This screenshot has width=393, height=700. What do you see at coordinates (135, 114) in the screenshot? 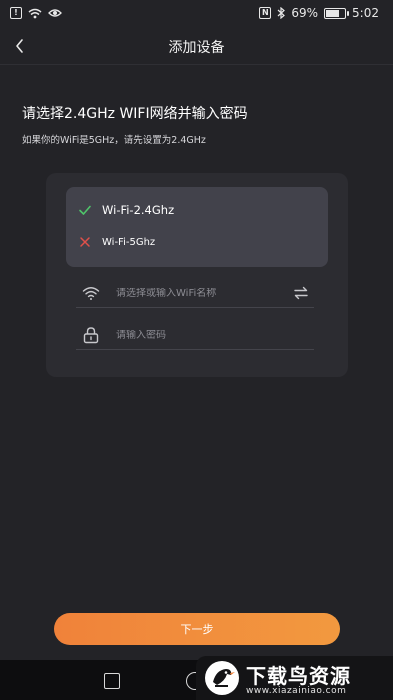
I see `instruction-heading: 请选择2.4GHz WIFI网络并输入密码` at bounding box center [135, 114].